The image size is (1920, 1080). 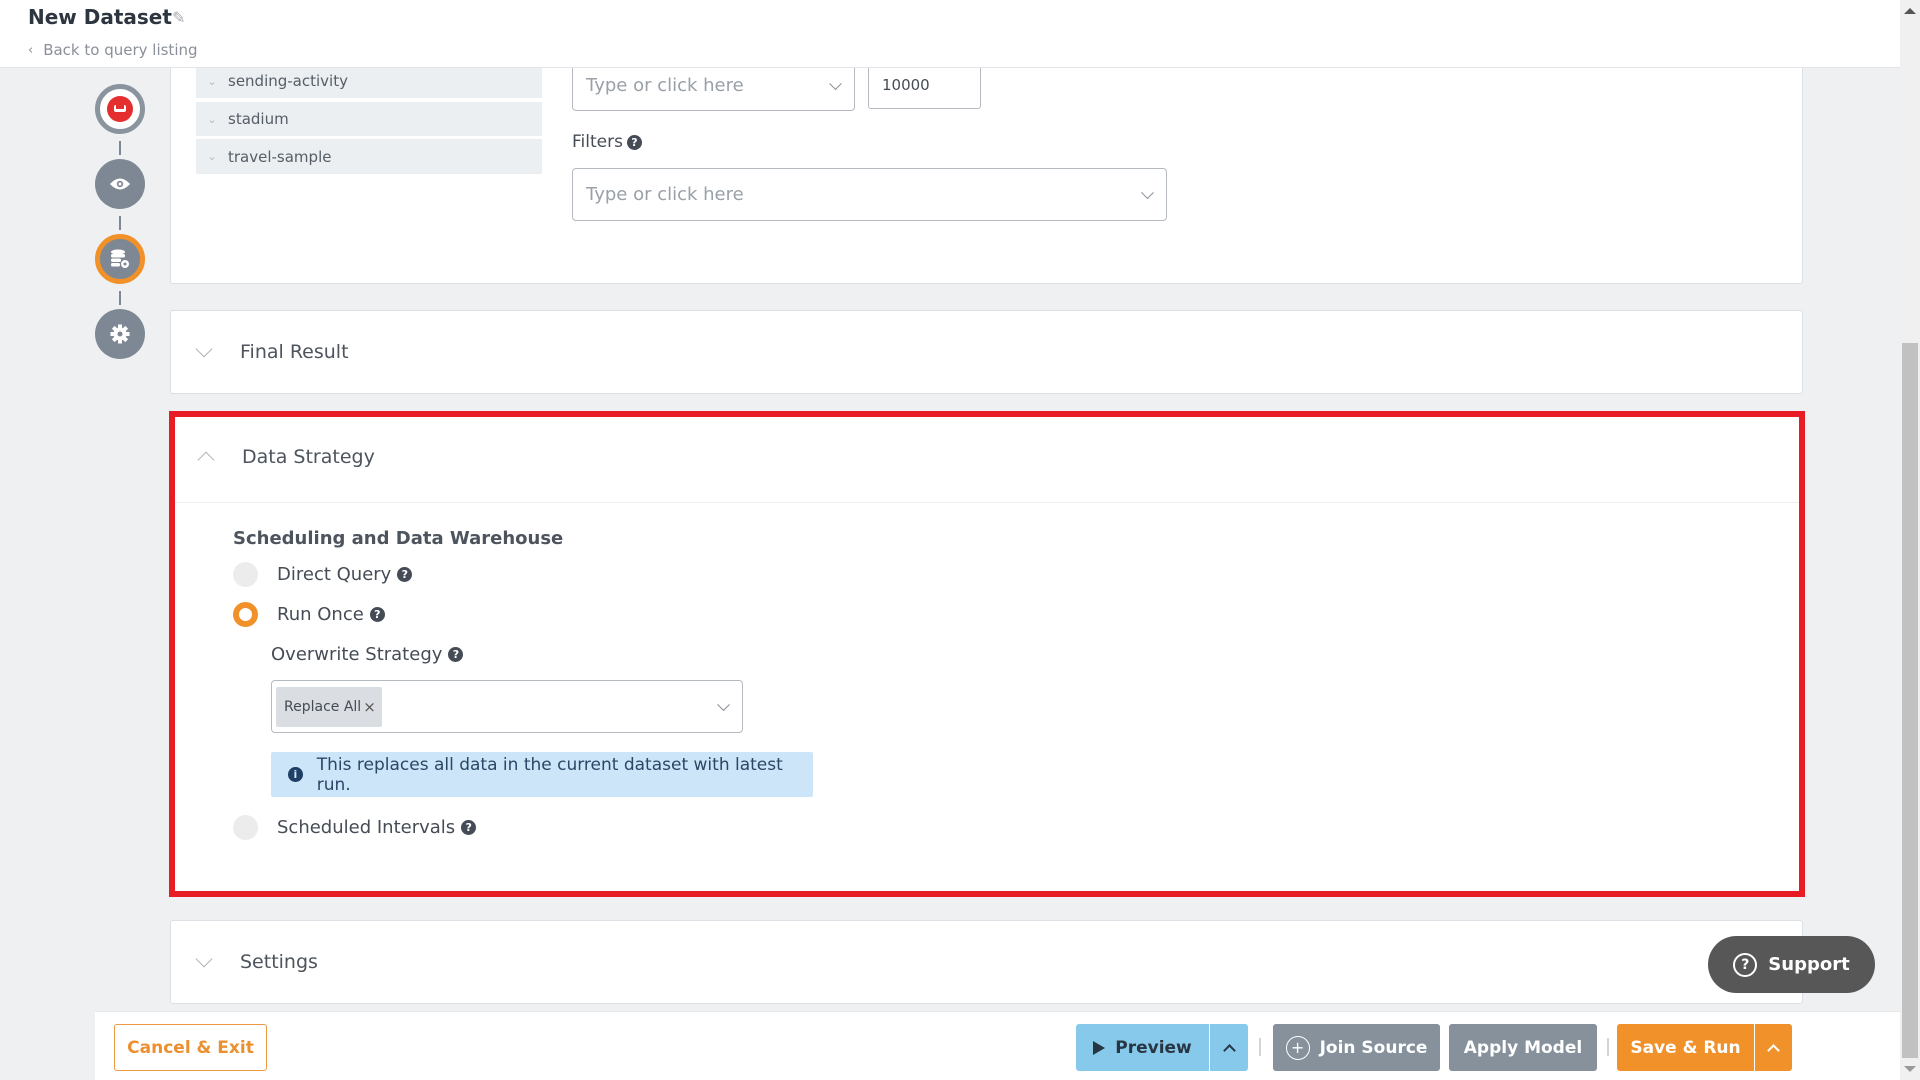 I want to click on chevron-left-icon: ‹, so click(x=31, y=50).